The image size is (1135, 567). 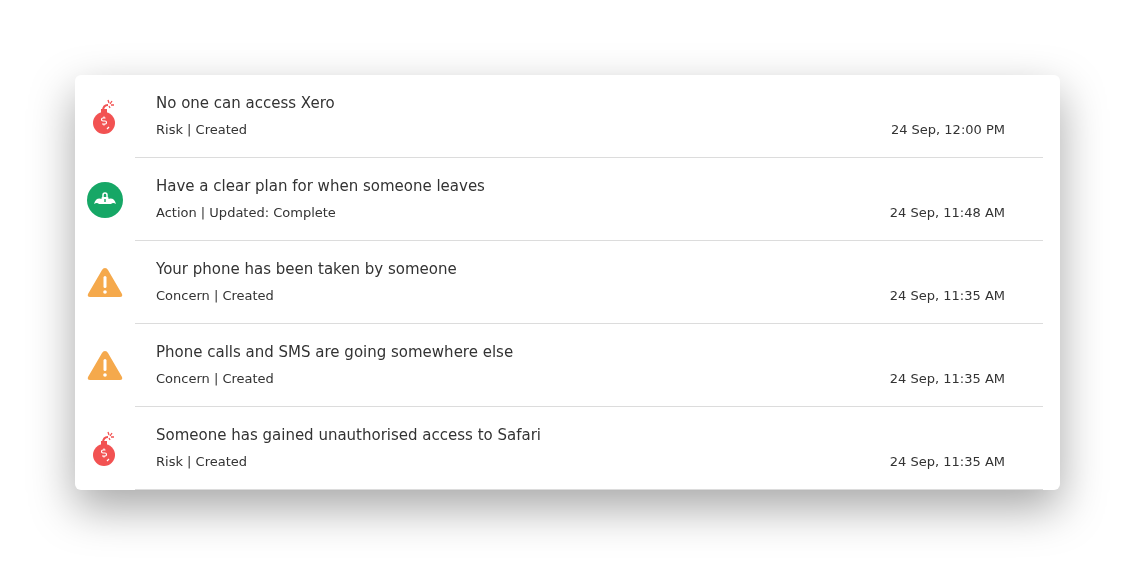 What do you see at coordinates (947, 129) in the screenshot?
I see `item-timestamp: 24 Sep, 12:00 PM` at bounding box center [947, 129].